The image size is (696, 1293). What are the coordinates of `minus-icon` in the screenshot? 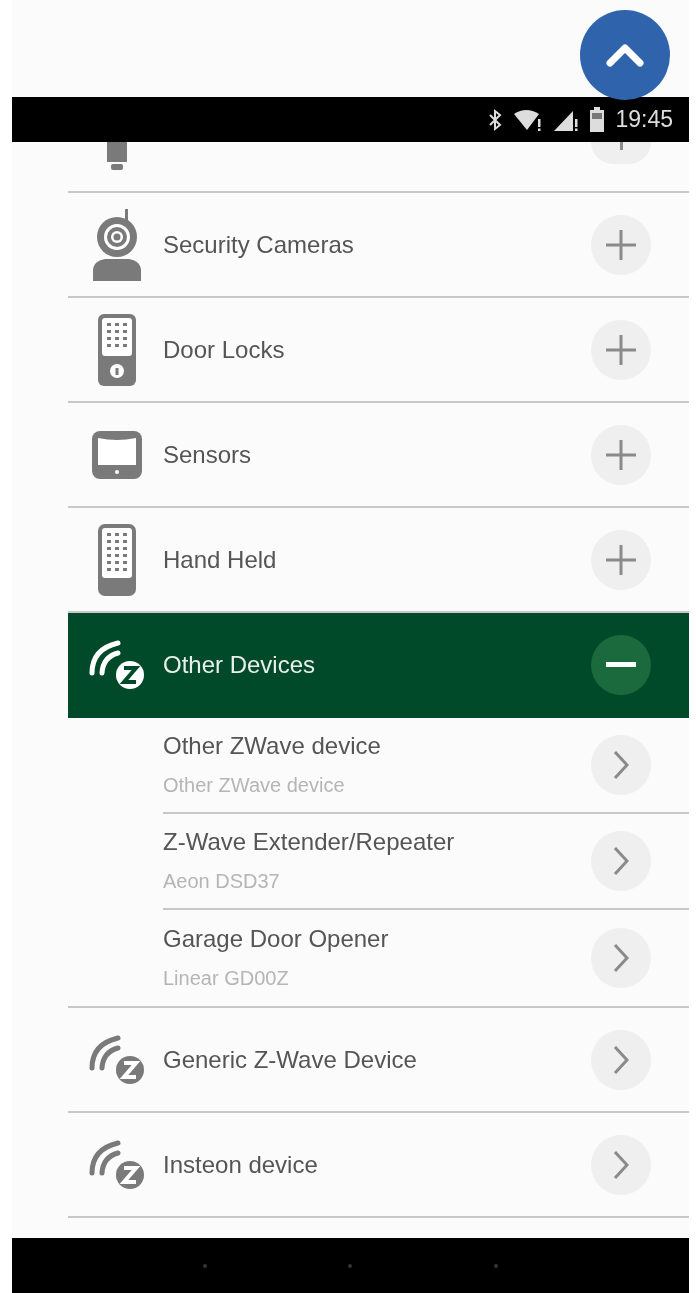 It's located at (621, 664).